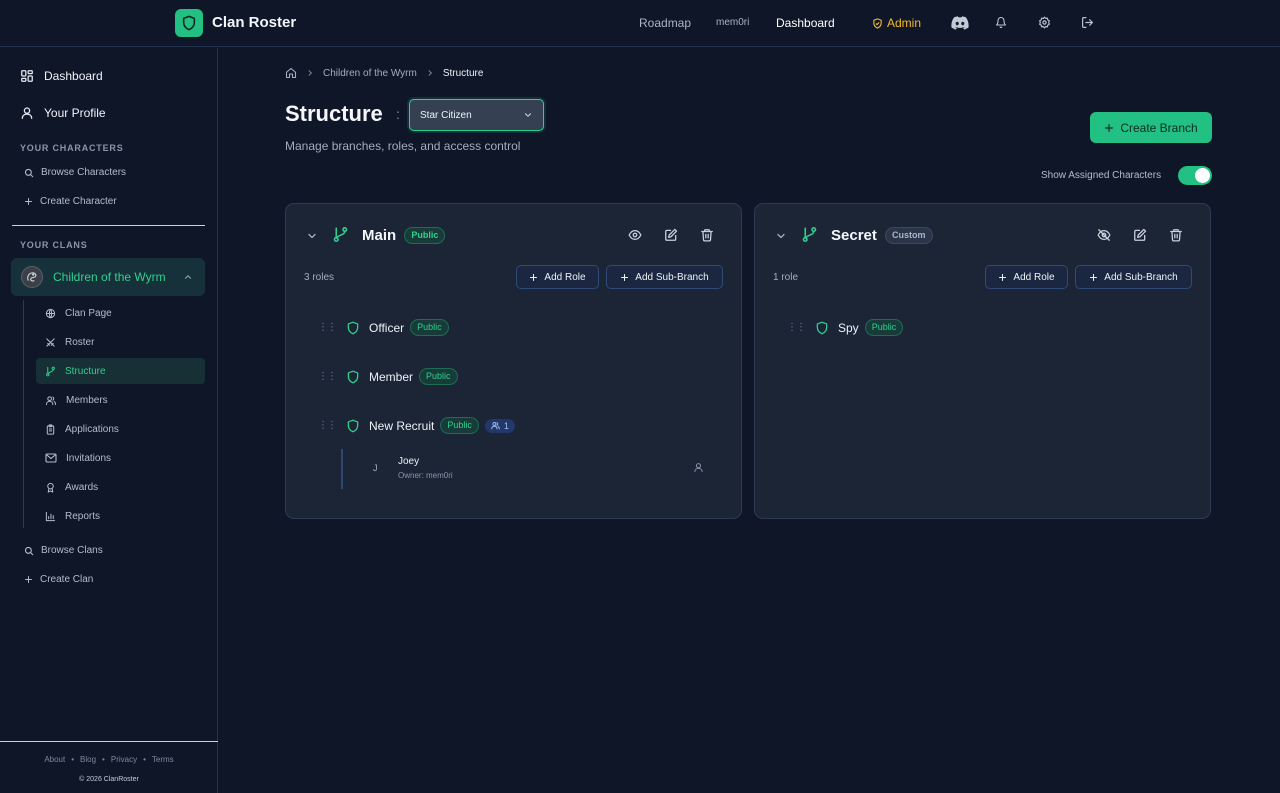 The image size is (1280, 793). What do you see at coordinates (1002, 23) in the screenshot?
I see `bell-icon` at bounding box center [1002, 23].